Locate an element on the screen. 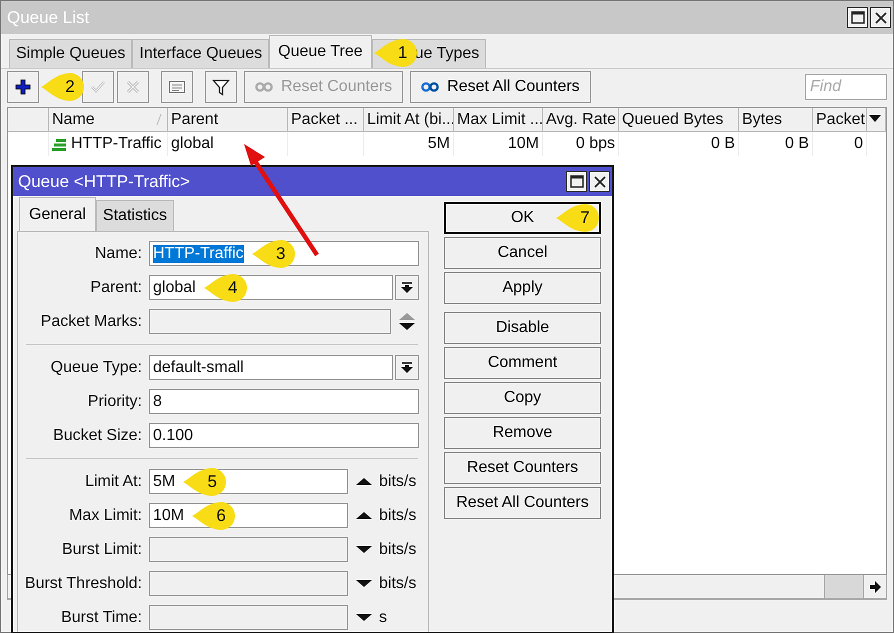 The image size is (894, 633). tab: General is located at coordinates (57, 214).